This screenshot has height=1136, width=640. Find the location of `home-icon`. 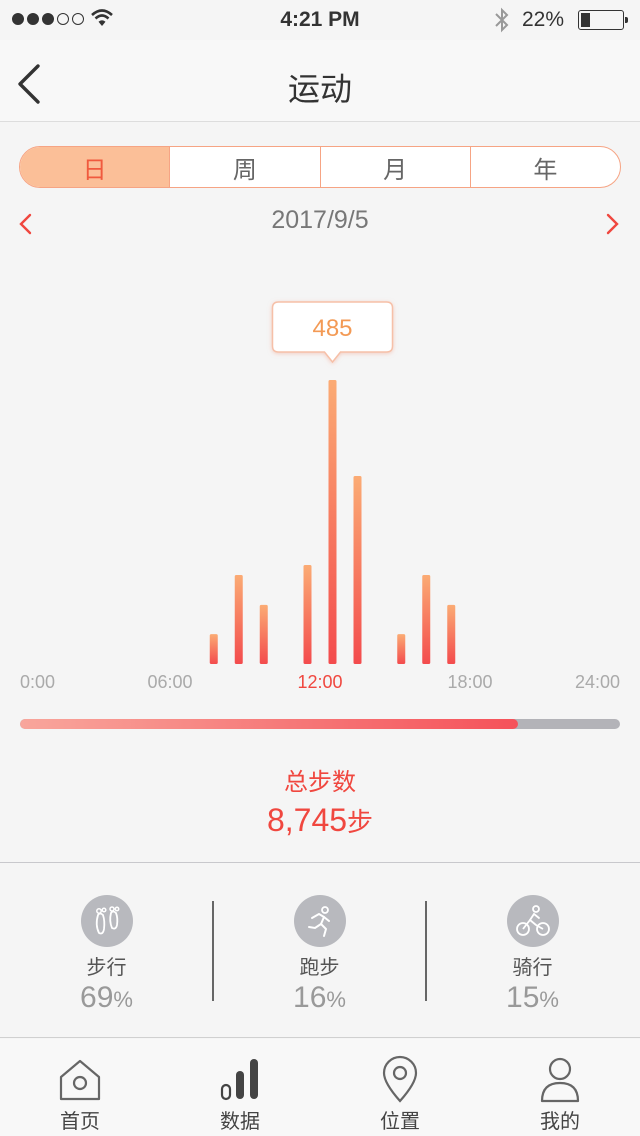

home-icon is located at coordinates (80, 1080).